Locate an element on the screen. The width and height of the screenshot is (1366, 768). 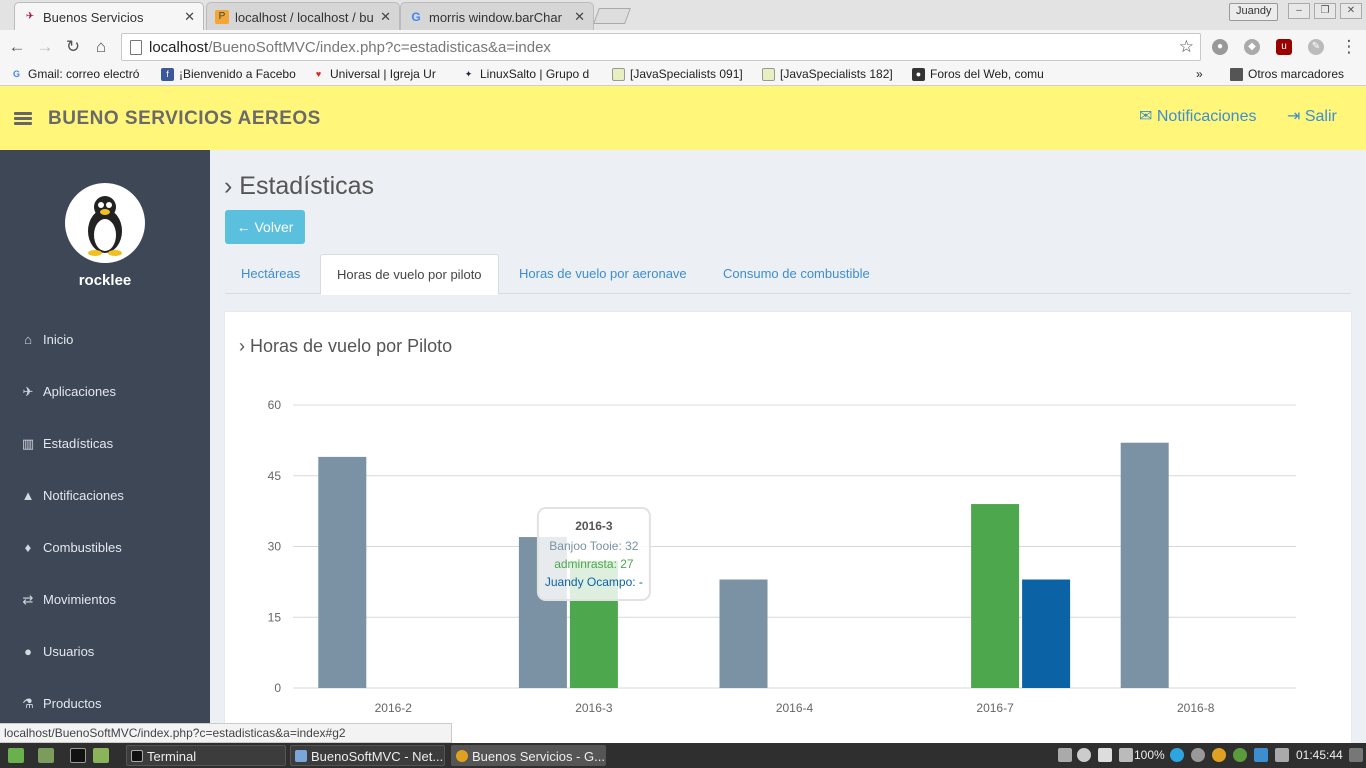
netbeans-icon is located at coordinates (301, 756).